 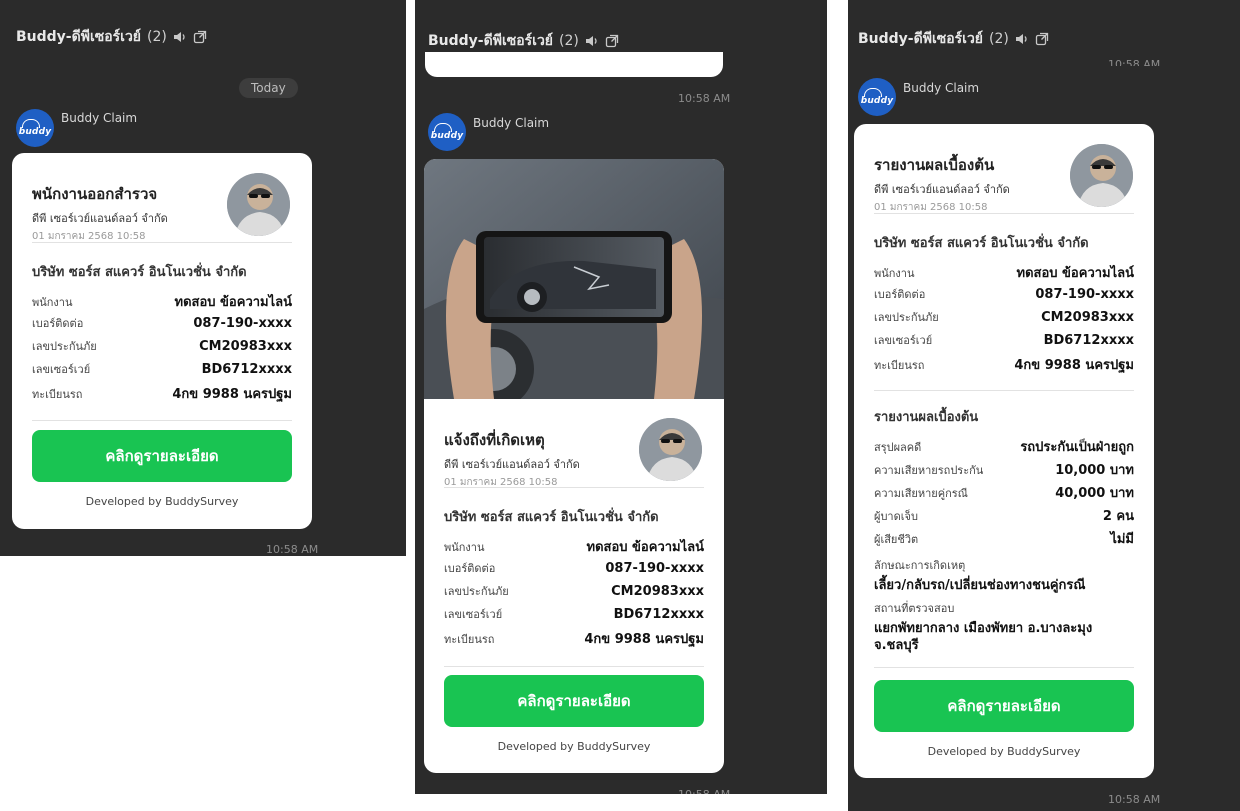 I want to click on row-value: 2 คน, so click(x=1118, y=516).